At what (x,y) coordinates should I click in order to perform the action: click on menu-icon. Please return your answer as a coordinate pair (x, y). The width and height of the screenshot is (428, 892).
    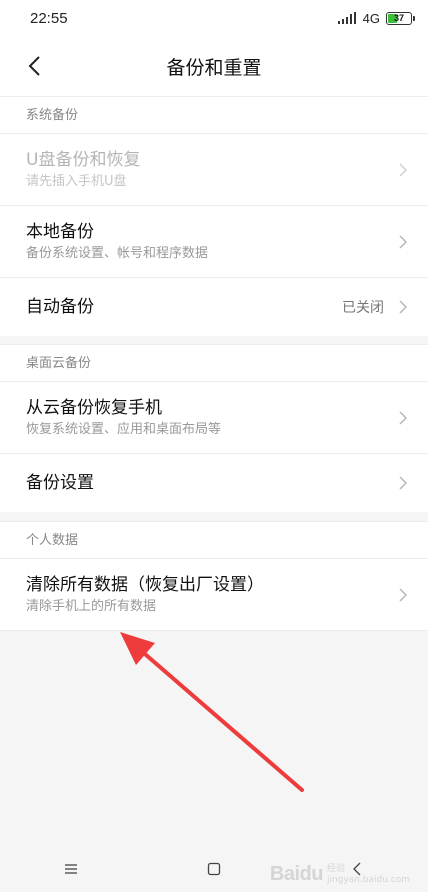
    Looking at the image, I should click on (71, 869).